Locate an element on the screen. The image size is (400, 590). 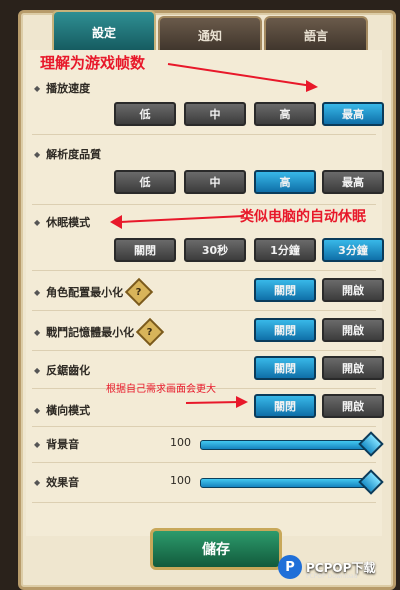
landscape-arrow is located at coordinates (213, 402).